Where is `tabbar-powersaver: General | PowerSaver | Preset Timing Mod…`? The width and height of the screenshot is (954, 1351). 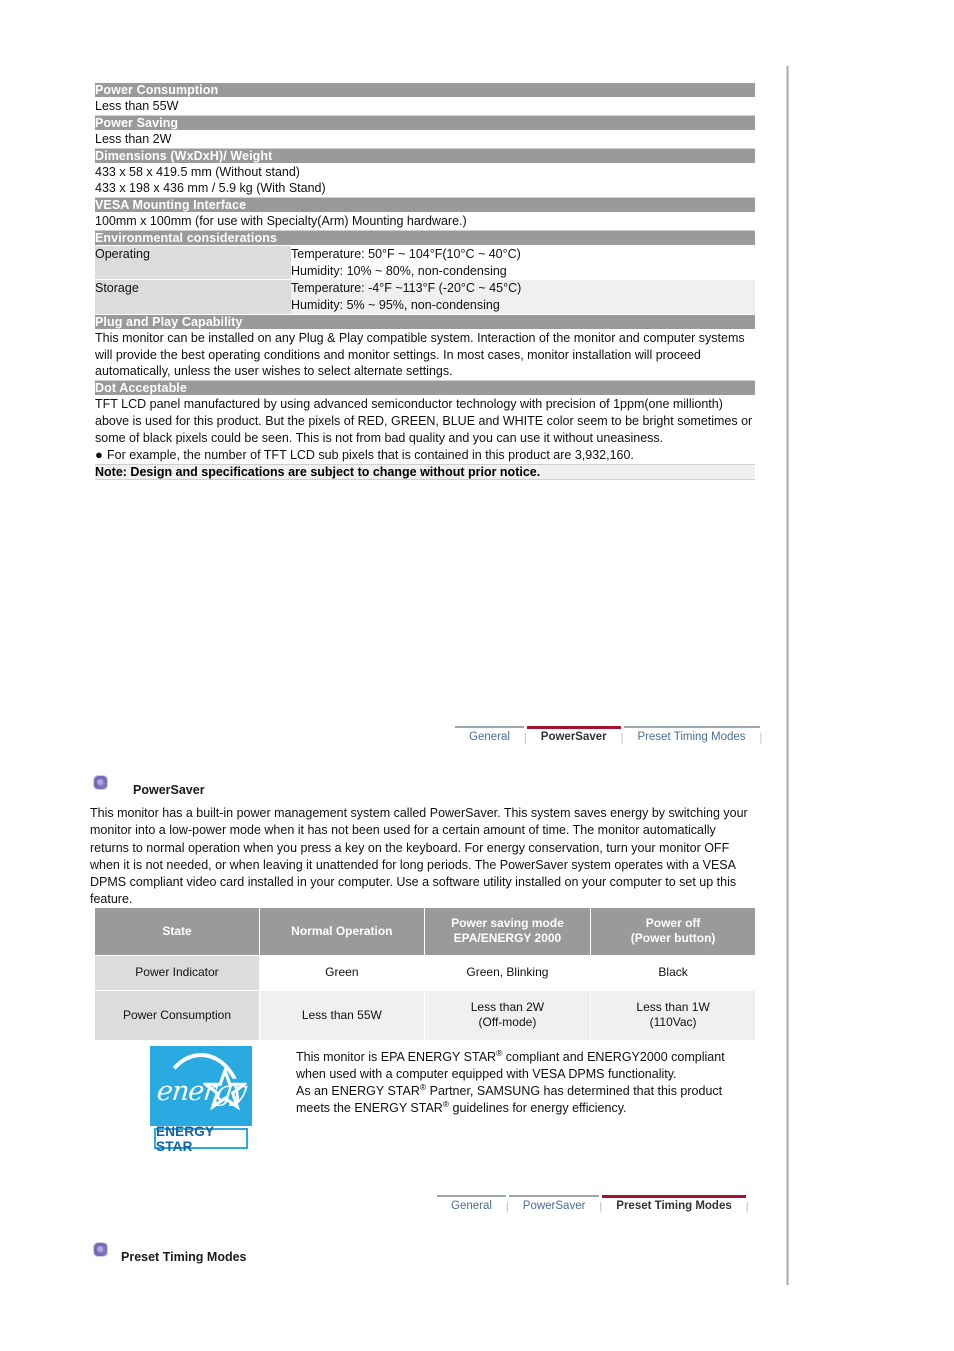 tabbar-powersaver: General | PowerSaver | Preset Timing Mod… is located at coordinates (608, 739).